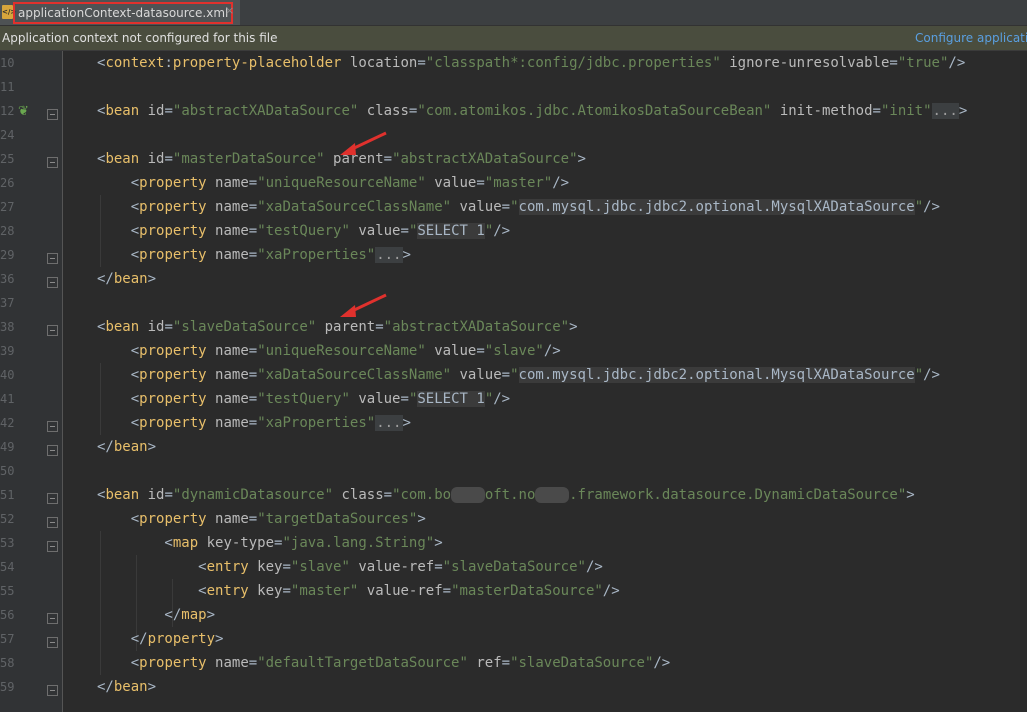 The height and width of the screenshot is (712, 1027). I want to click on code-line: 50, so click(513, 471).